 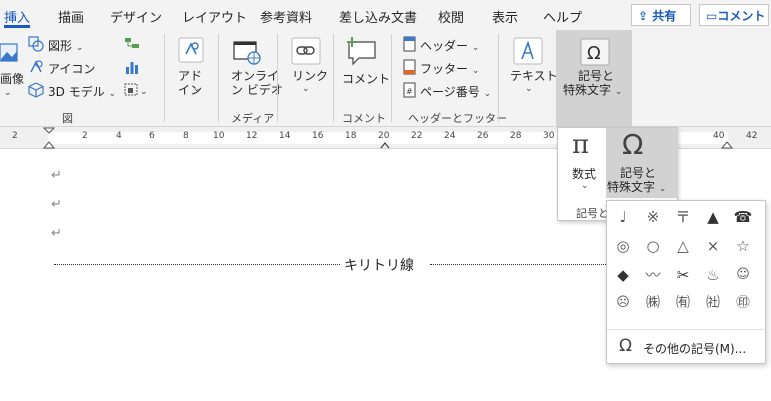 What do you see at coordinates (642, 163) in the screenshot?
I see `symbol-button: Ω 記号と 特殊文字 ⌄` at bounding box center [642, 163].